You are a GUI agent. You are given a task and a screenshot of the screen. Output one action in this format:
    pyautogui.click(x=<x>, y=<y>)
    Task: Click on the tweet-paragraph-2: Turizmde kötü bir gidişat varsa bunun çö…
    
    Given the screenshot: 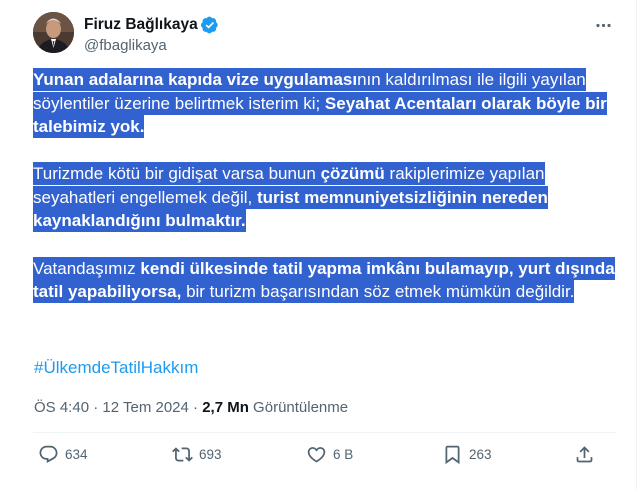 What is the action you would take?
    pyautogui.click(x=325, y=197)
    